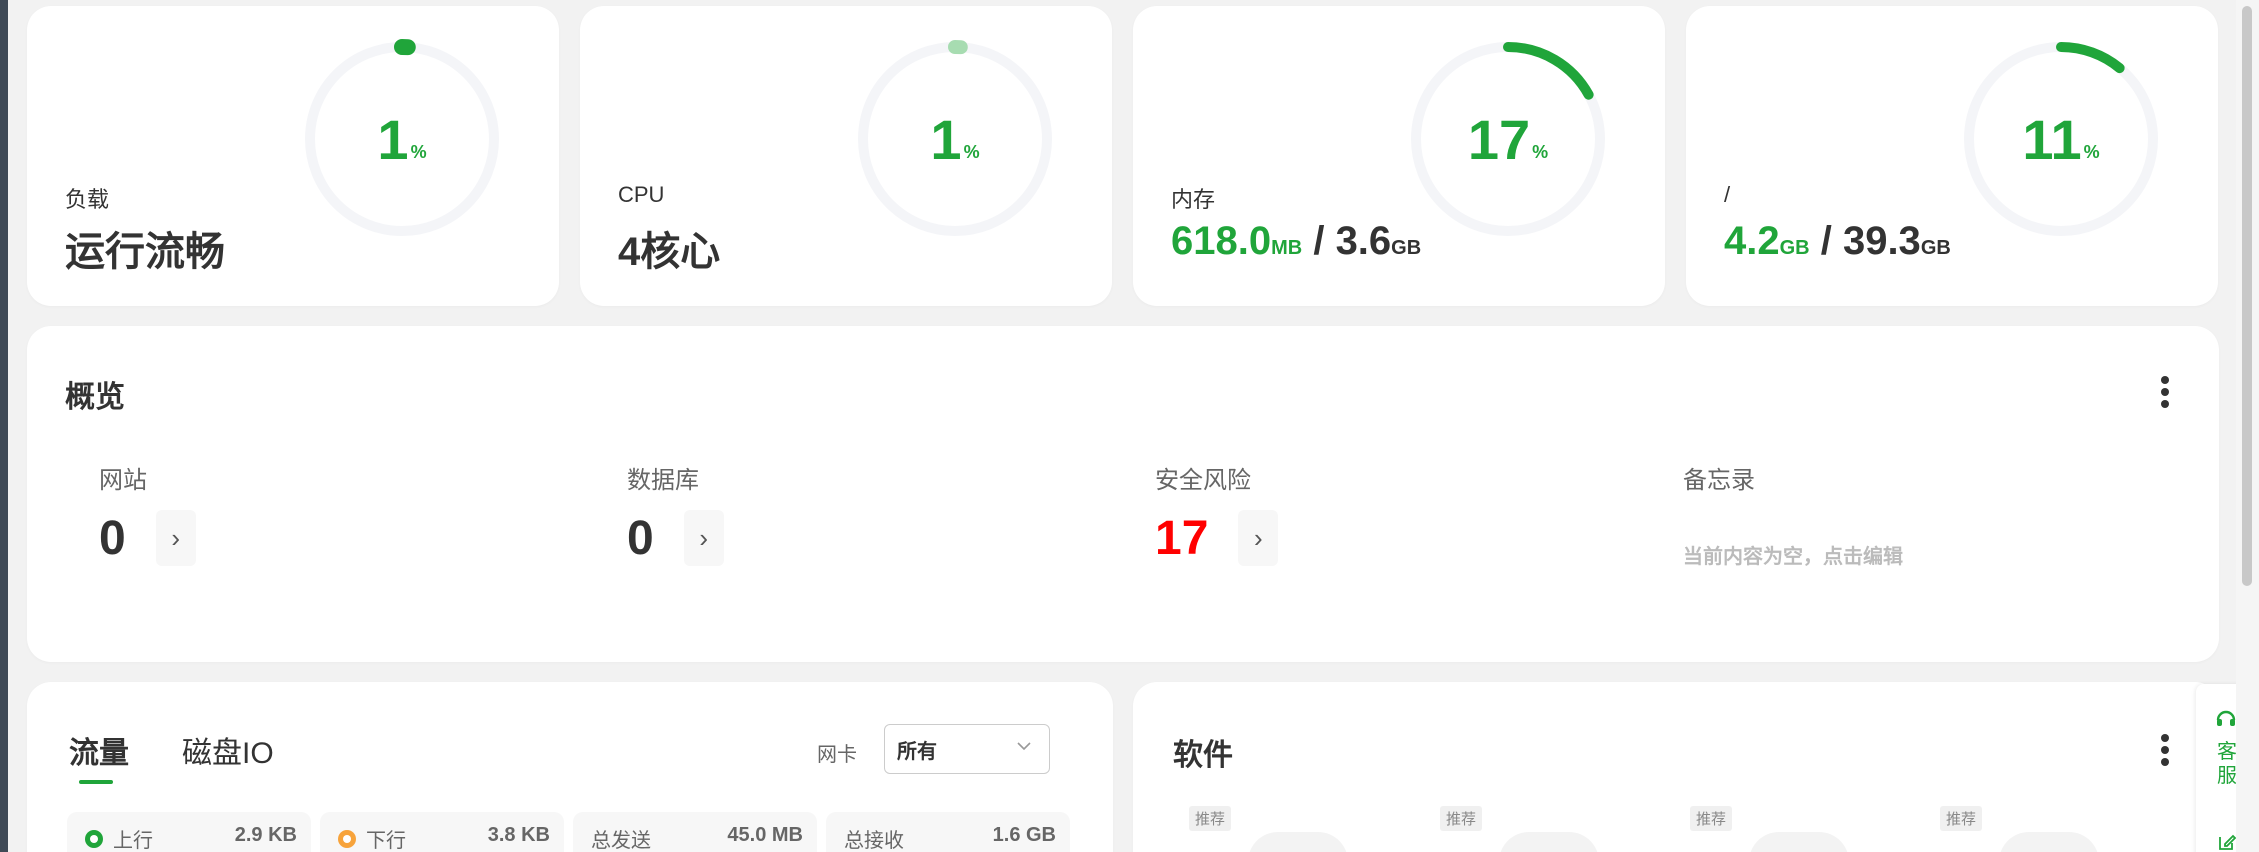 Image resolution: width=2259 pixels, height=852 pixels. I want to click on memo-placeholder-link: 当前内容为空，点击编辑, so click(1793, 554).